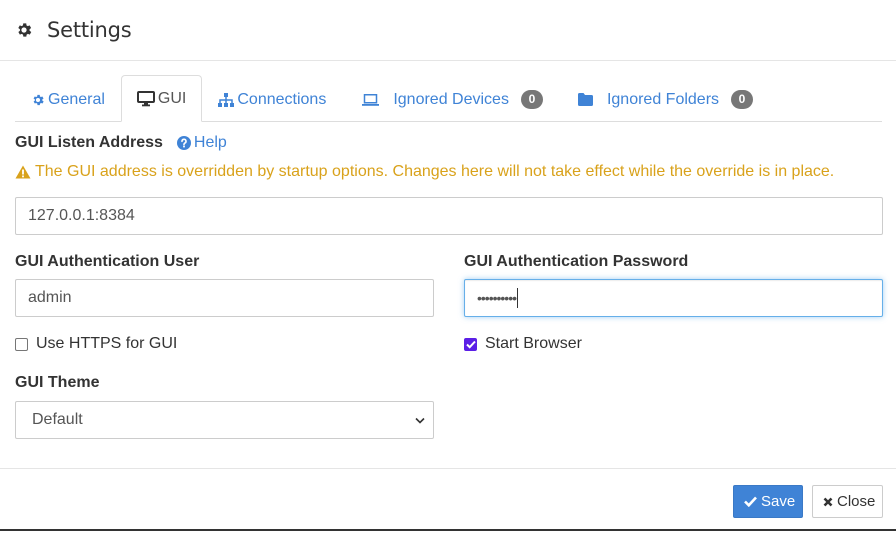 Image resolution: width=896 pixels, height=533 pixels. I want to click on tab-general: General, so click(68, 99).